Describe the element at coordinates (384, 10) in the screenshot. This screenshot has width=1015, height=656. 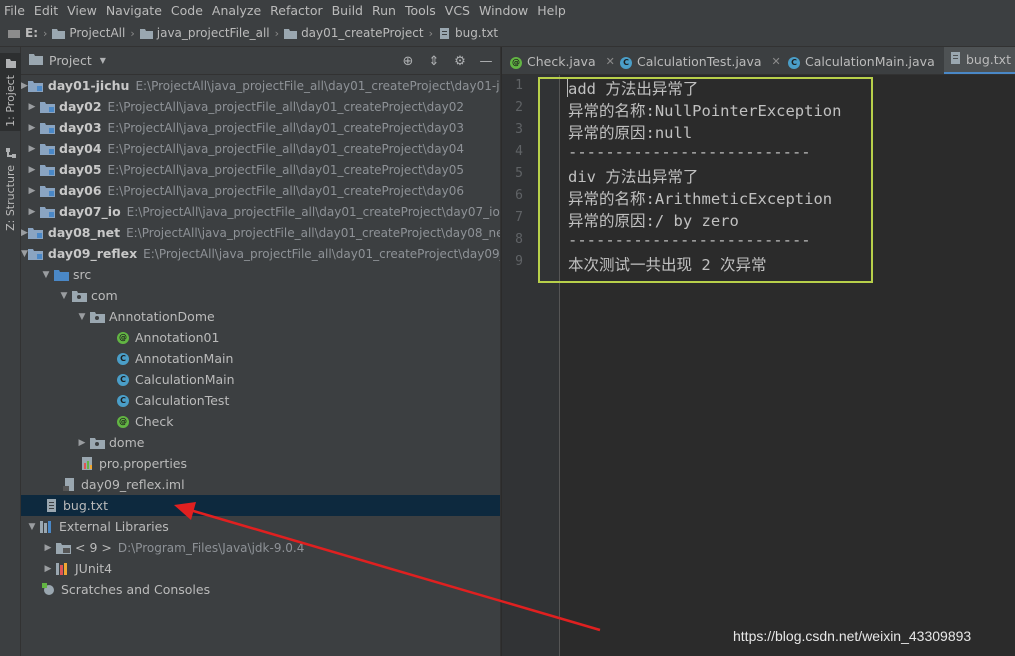
I see `menu-run: Run` at that location.